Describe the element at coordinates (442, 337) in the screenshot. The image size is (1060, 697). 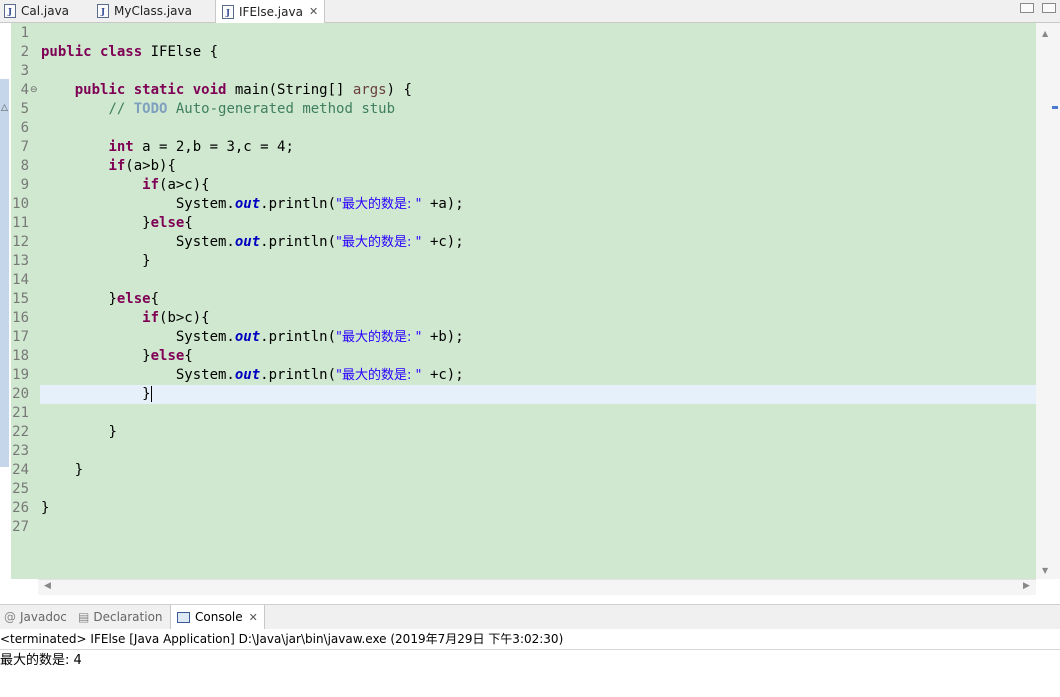
I see `code-token: +b);` at that location.